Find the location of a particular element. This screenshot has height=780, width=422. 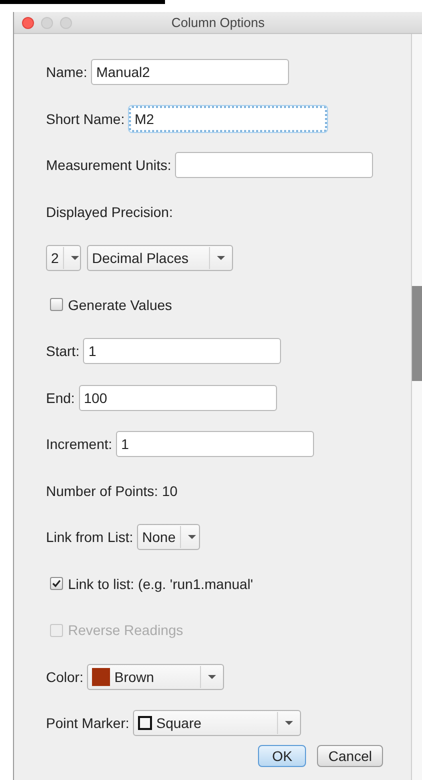

square-marker-icon is located at coordinates (145, 723).